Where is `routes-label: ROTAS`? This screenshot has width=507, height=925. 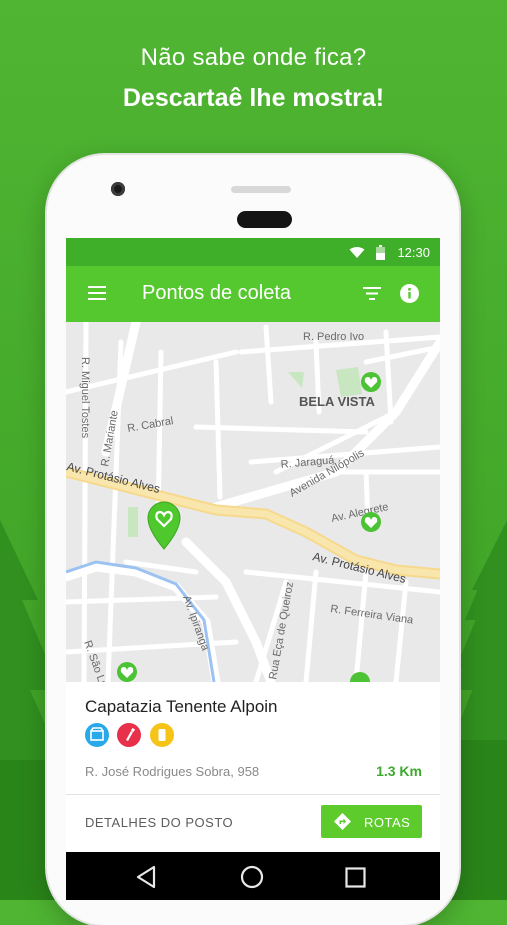
routes-label: ROTAS is located at coordinates (387, 822).